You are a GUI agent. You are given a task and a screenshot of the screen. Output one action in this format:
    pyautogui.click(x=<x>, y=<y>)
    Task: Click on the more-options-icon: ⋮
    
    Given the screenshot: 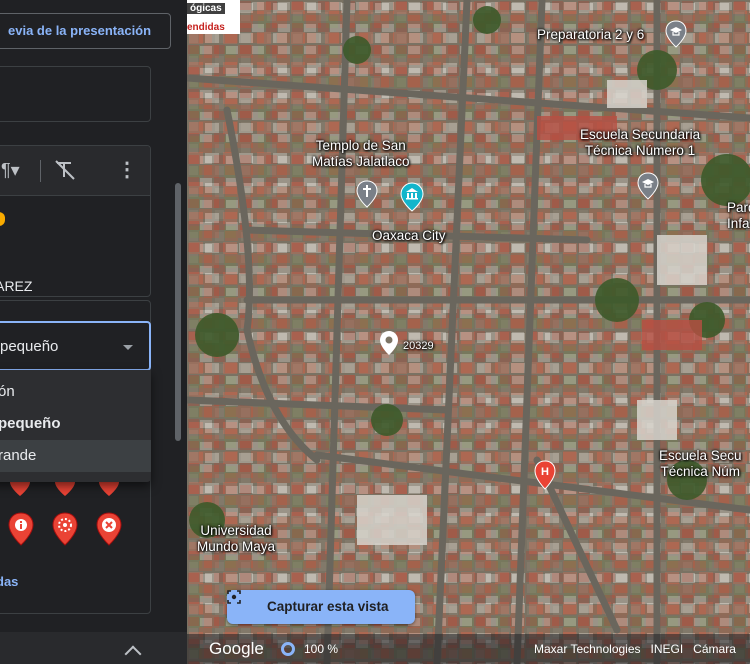 What is the action you would take?
    pyautogui.click(x=127, y=170)
    